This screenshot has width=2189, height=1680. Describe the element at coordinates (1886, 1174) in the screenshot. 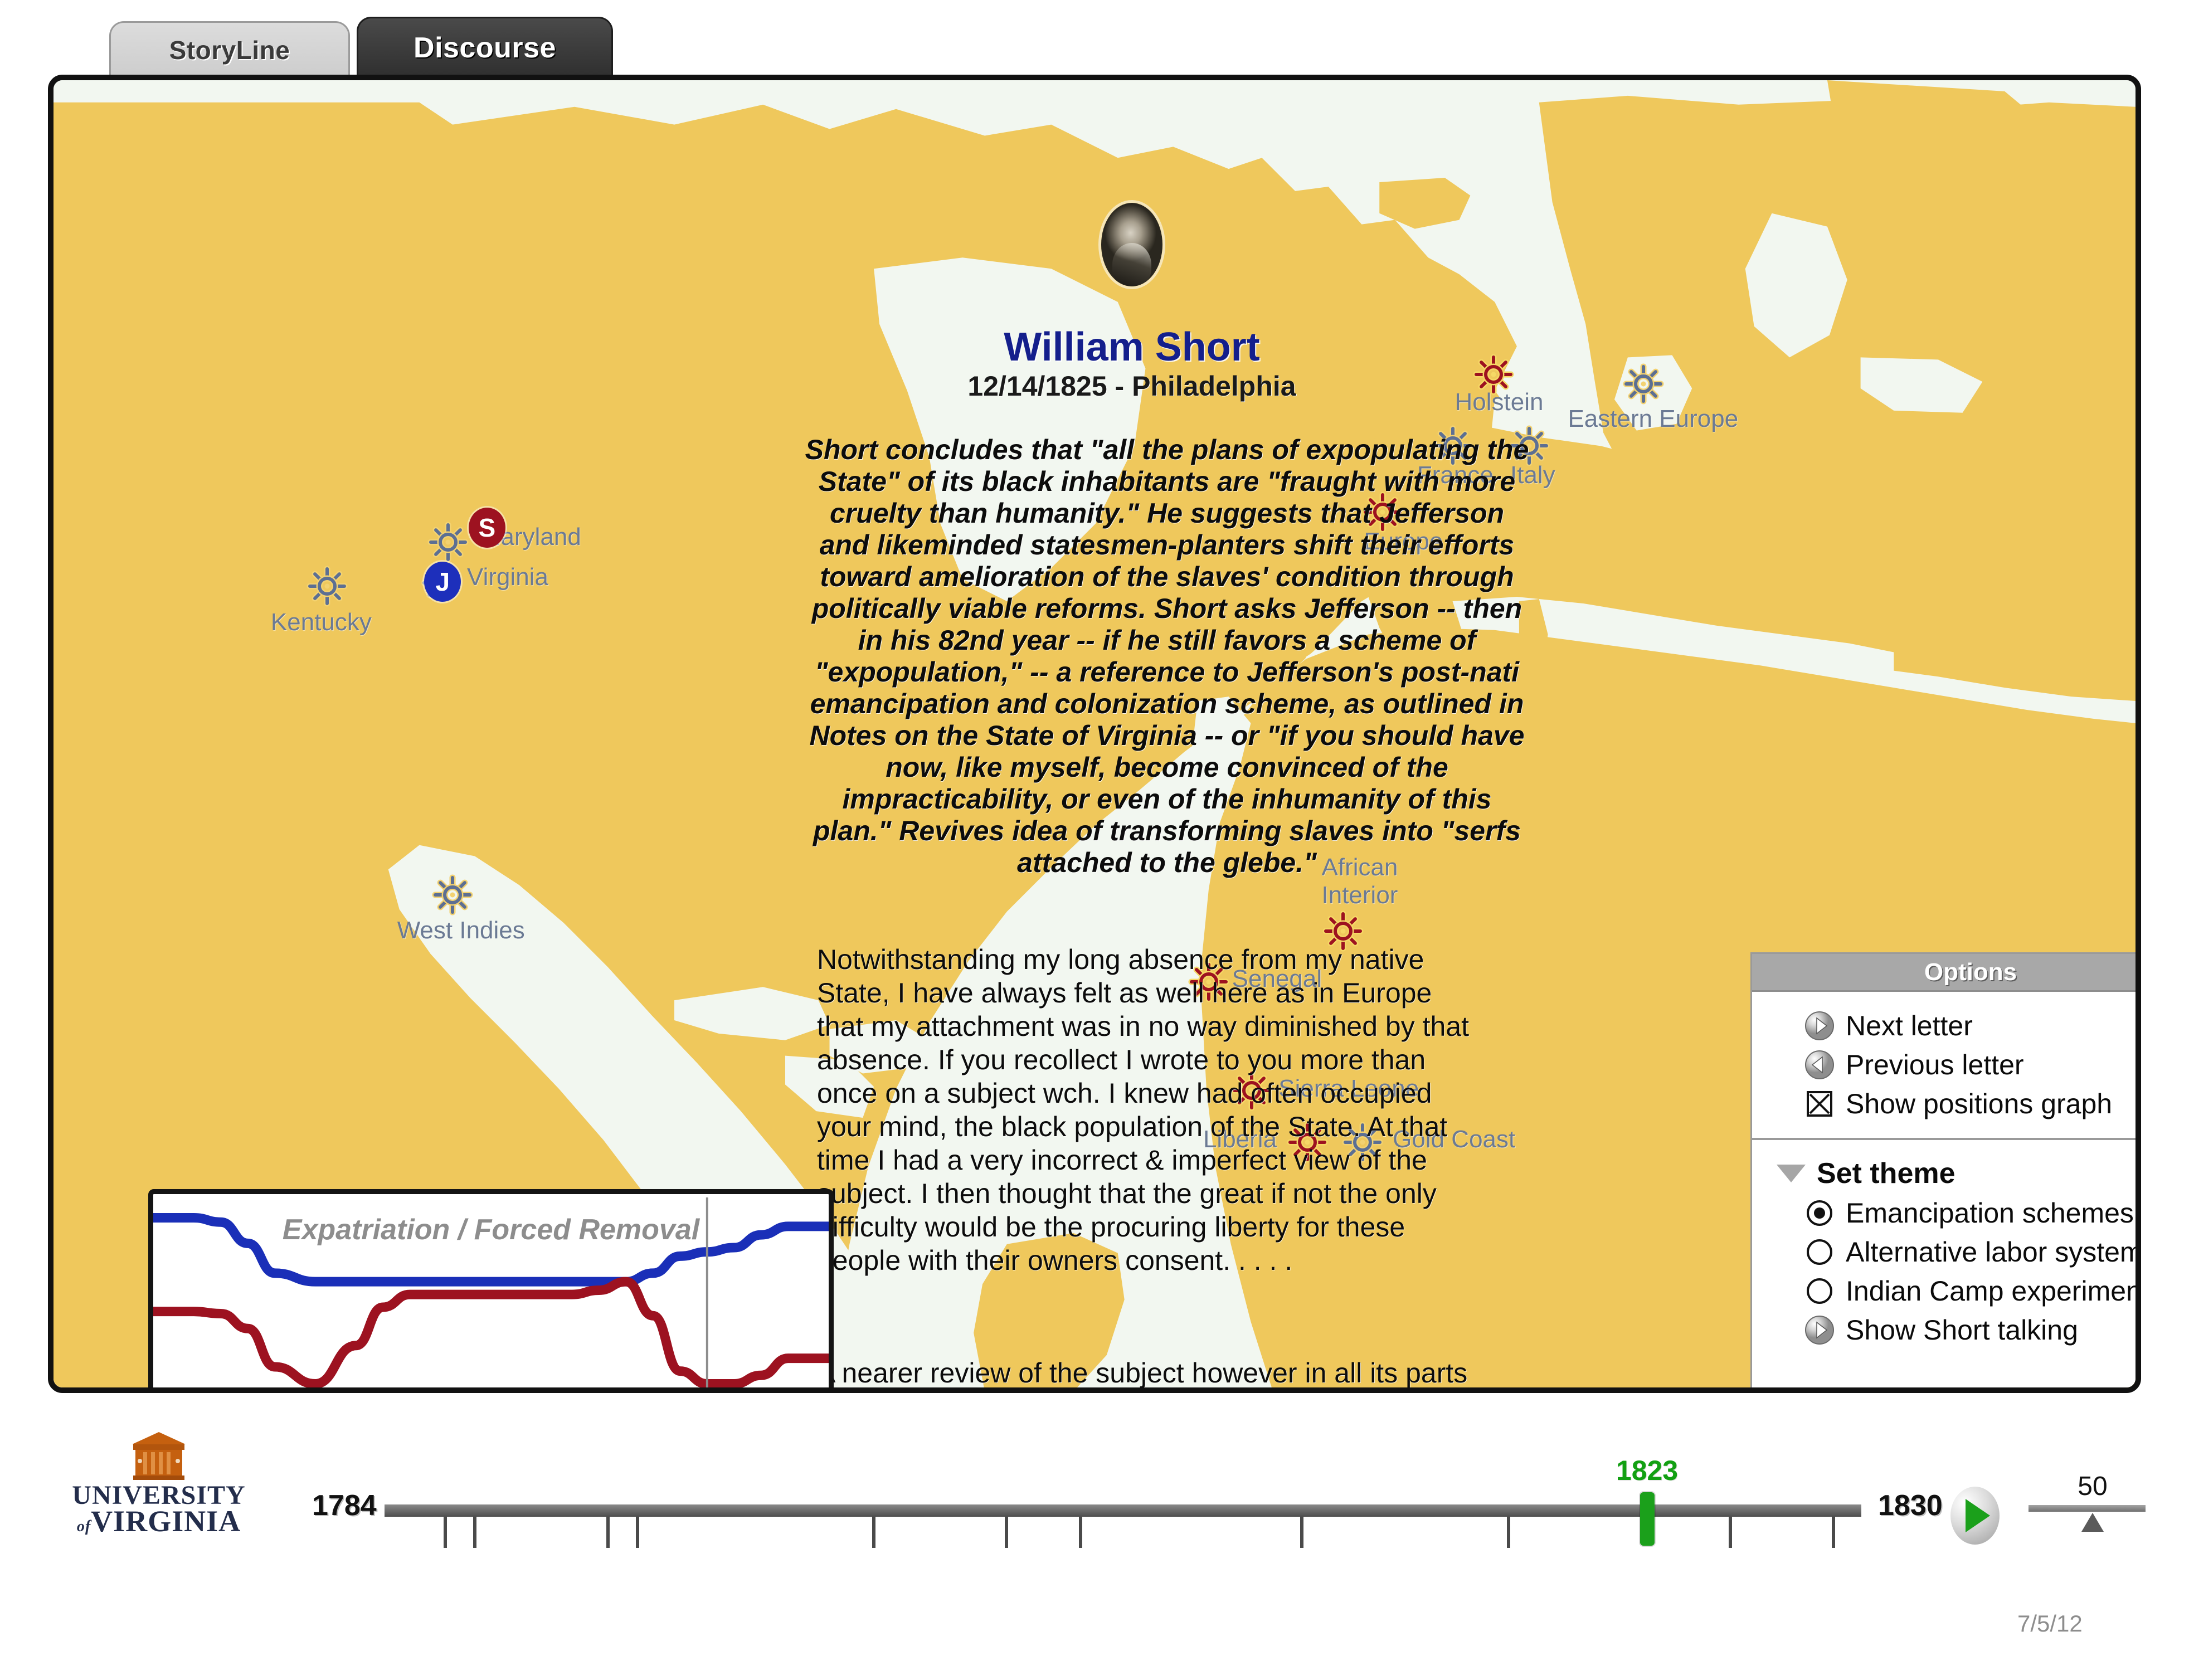

I see `set-theme-label: Set theme` at that location.